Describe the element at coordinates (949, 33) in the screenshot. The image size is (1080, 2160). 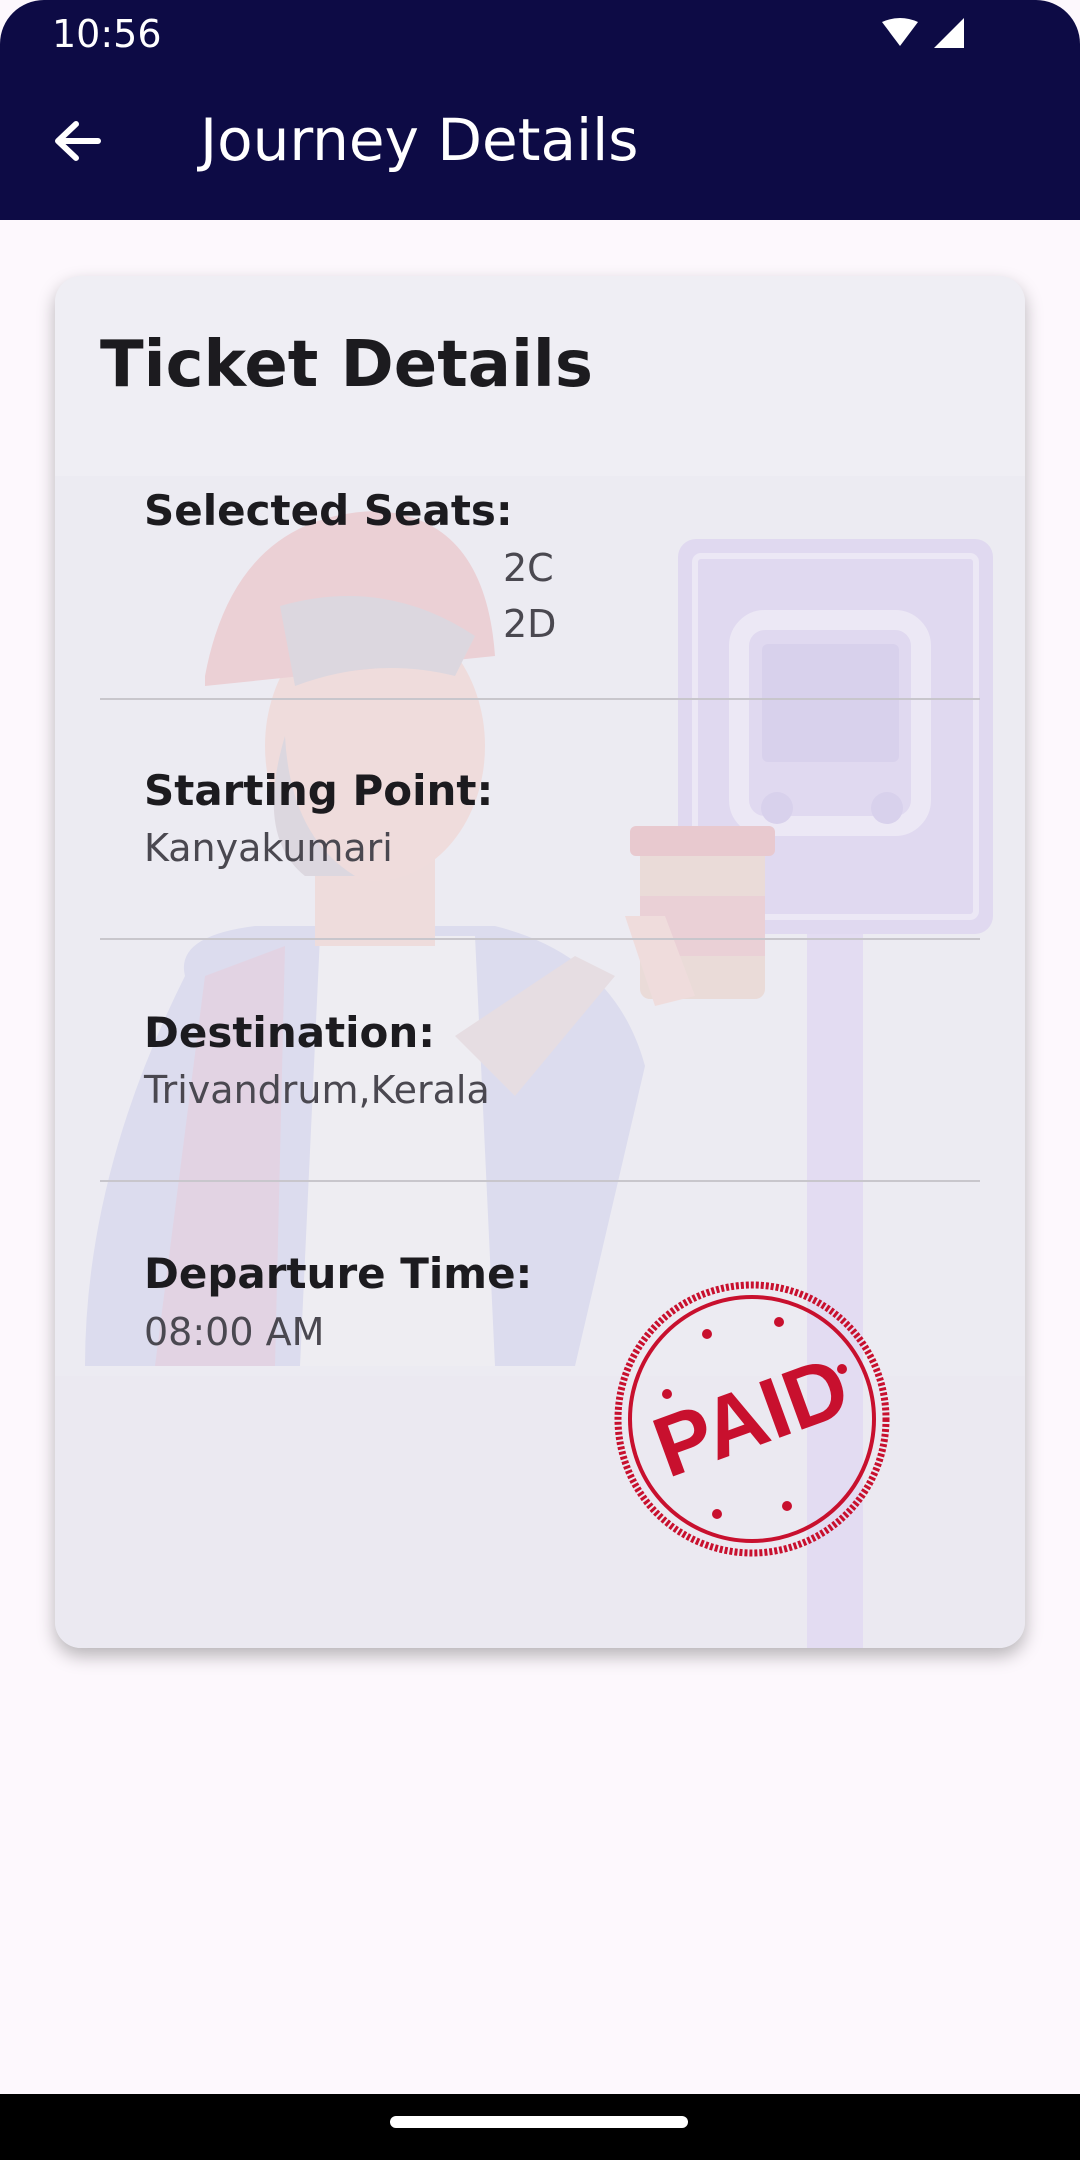
I see `signal-icon` at that location.